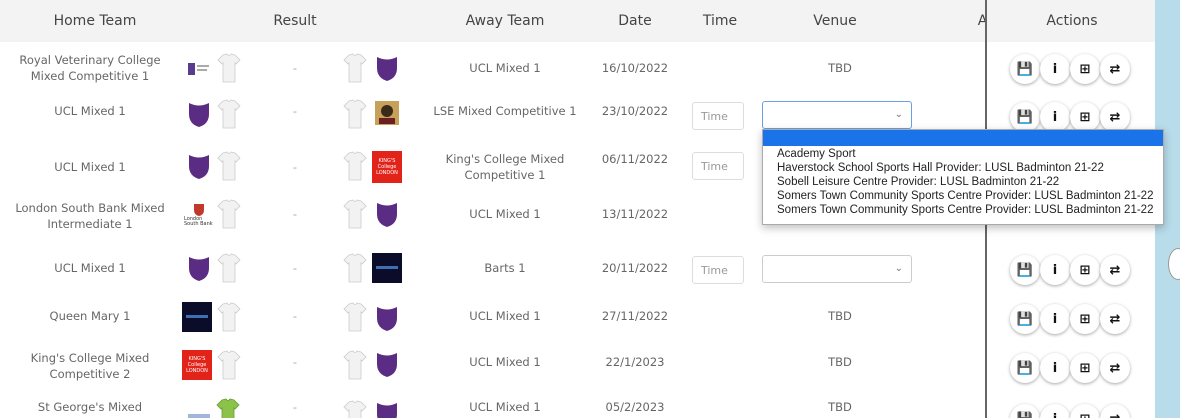 The height and width of the screenshot is (418, 1180). I want to click on shield-icon, so click(199, 210).